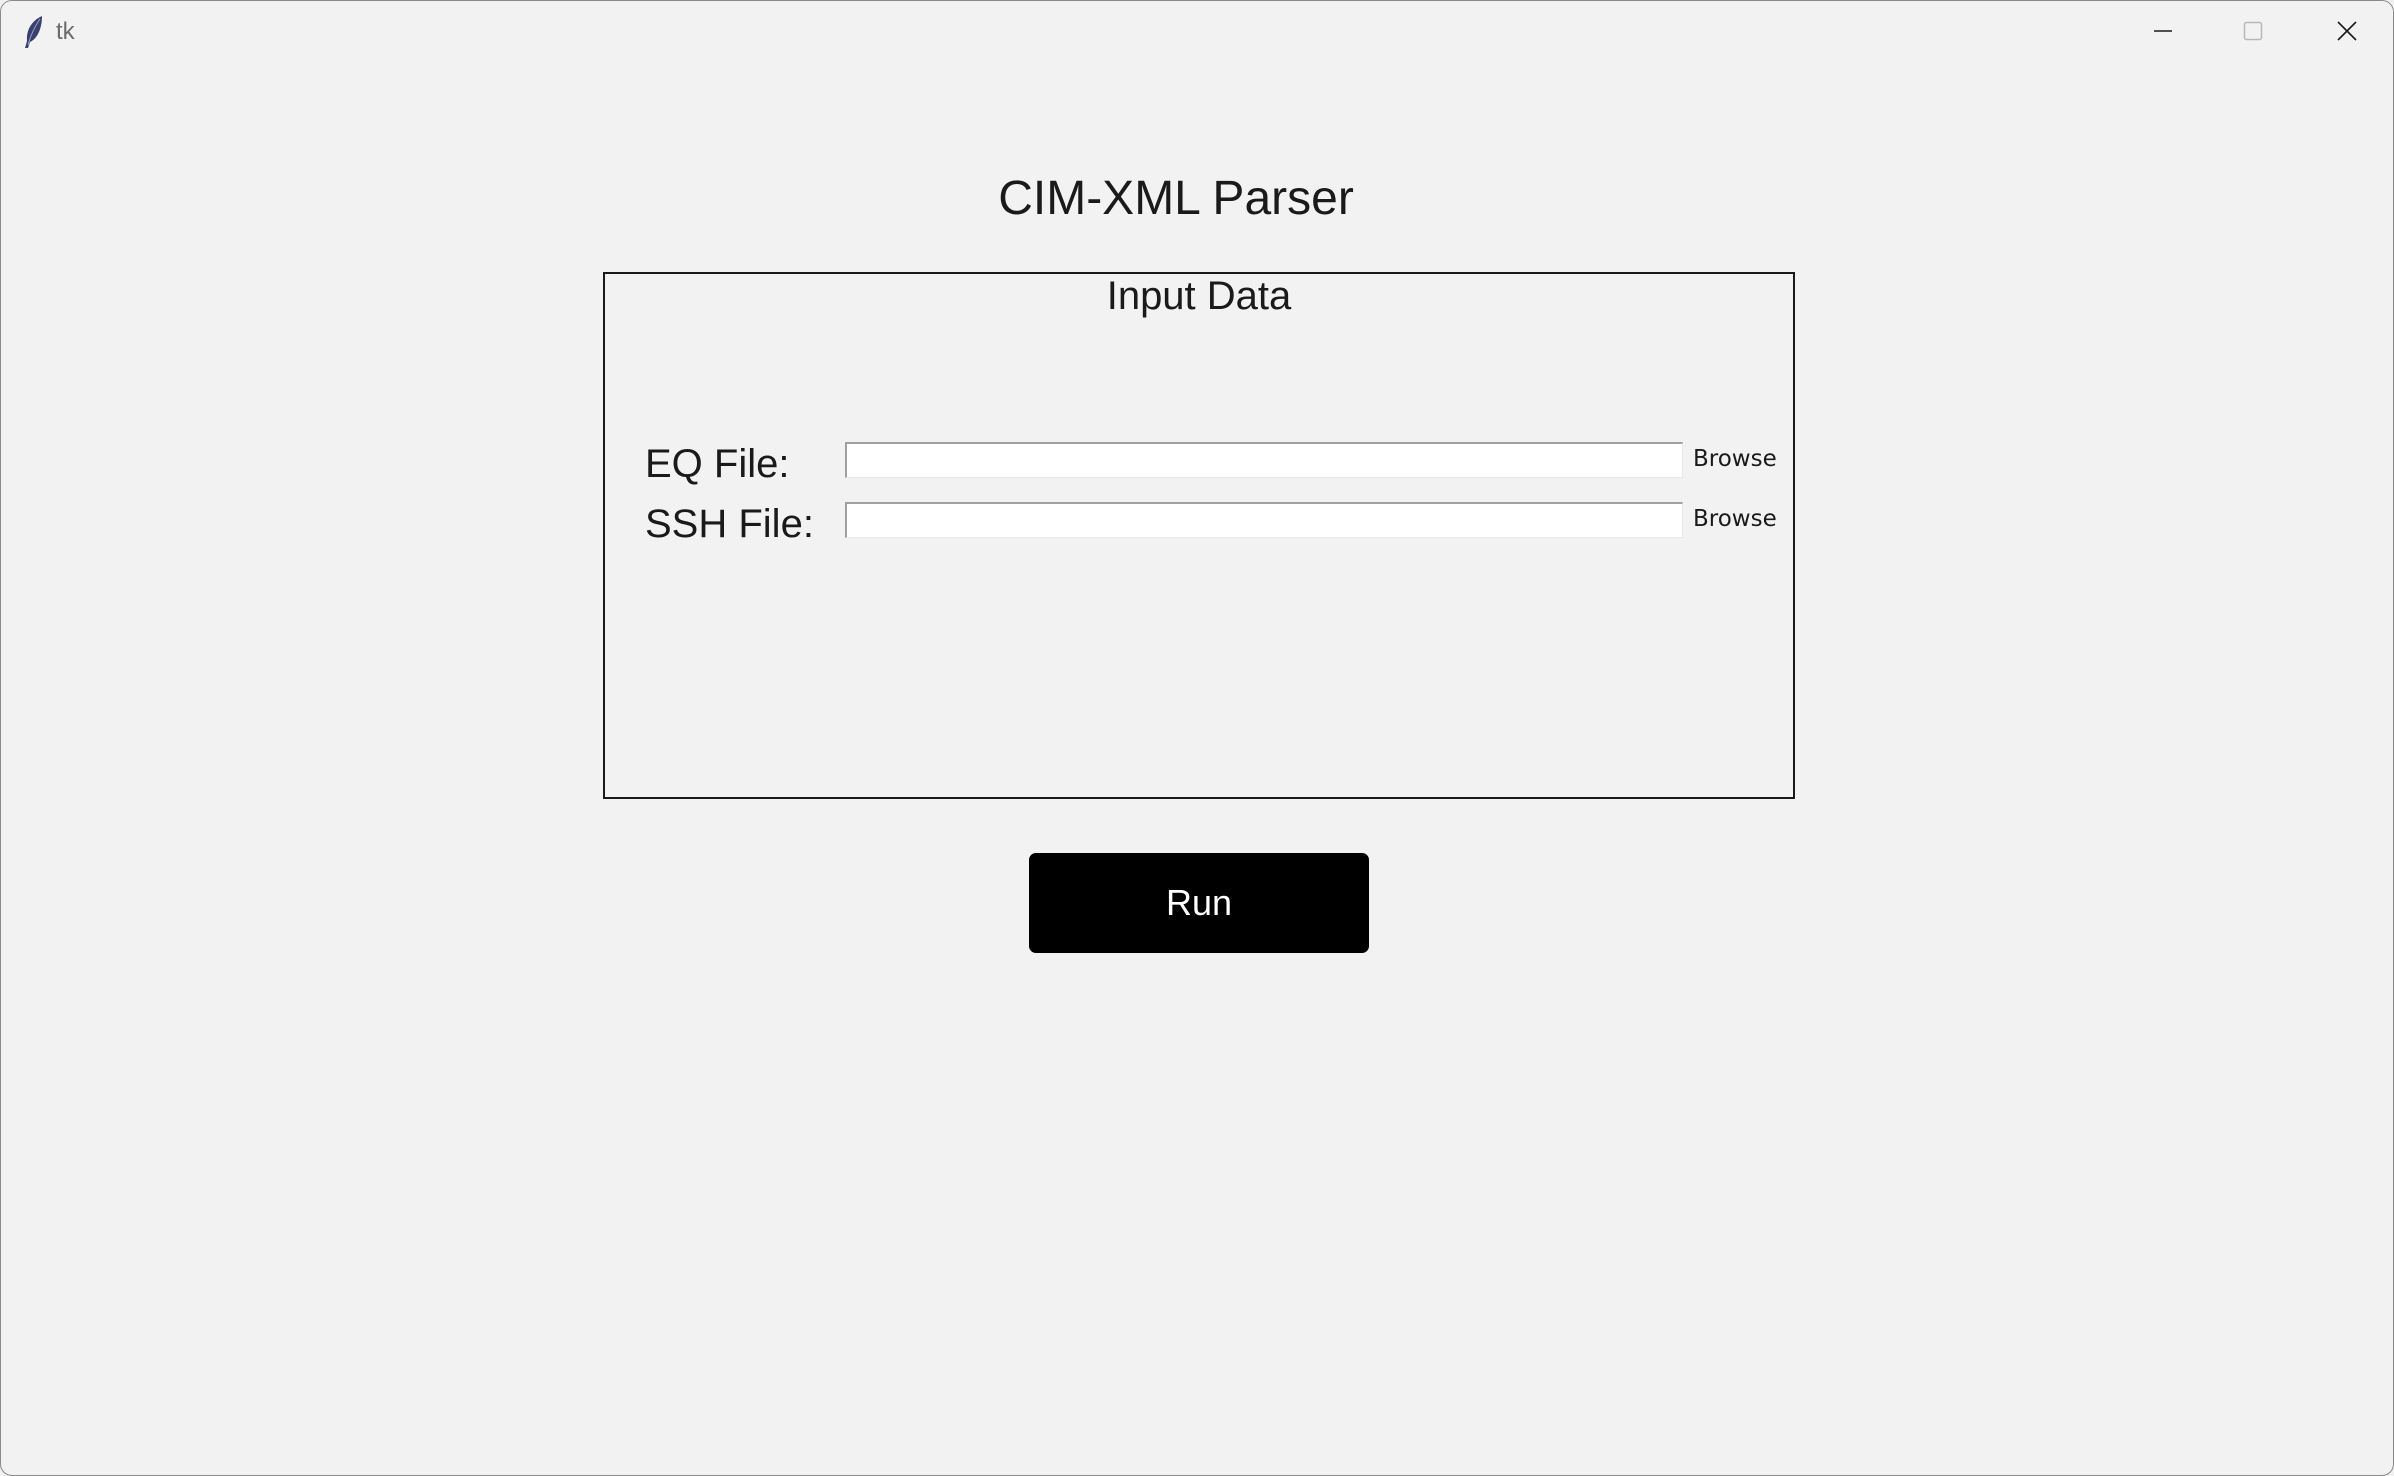 The image size is (2394, 1476). I want to click on title-bar: tk, so click(1197, 31).